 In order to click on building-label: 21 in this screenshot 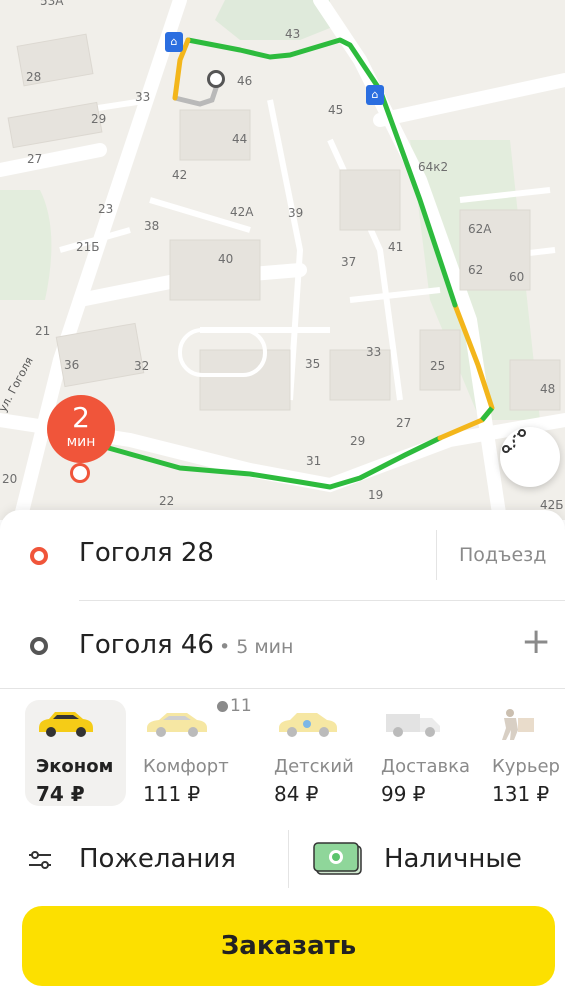, I will do `click(43, 331)`.